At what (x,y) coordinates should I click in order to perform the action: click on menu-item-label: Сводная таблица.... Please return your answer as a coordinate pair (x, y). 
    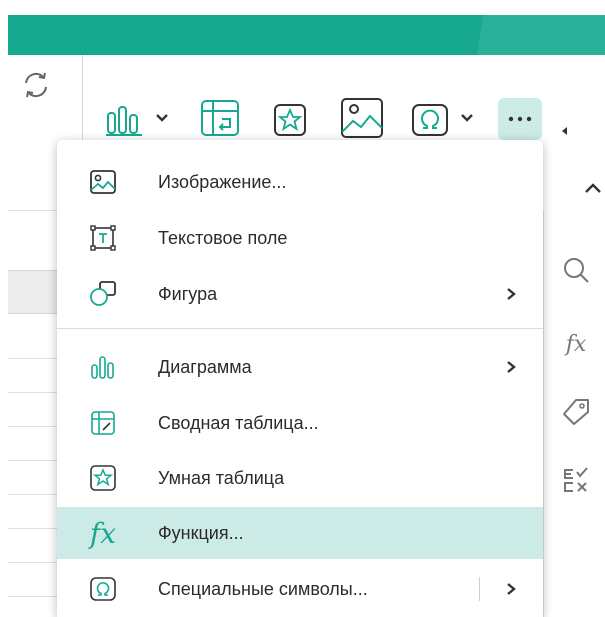
    Looking at the image, I should click on (238, 422).